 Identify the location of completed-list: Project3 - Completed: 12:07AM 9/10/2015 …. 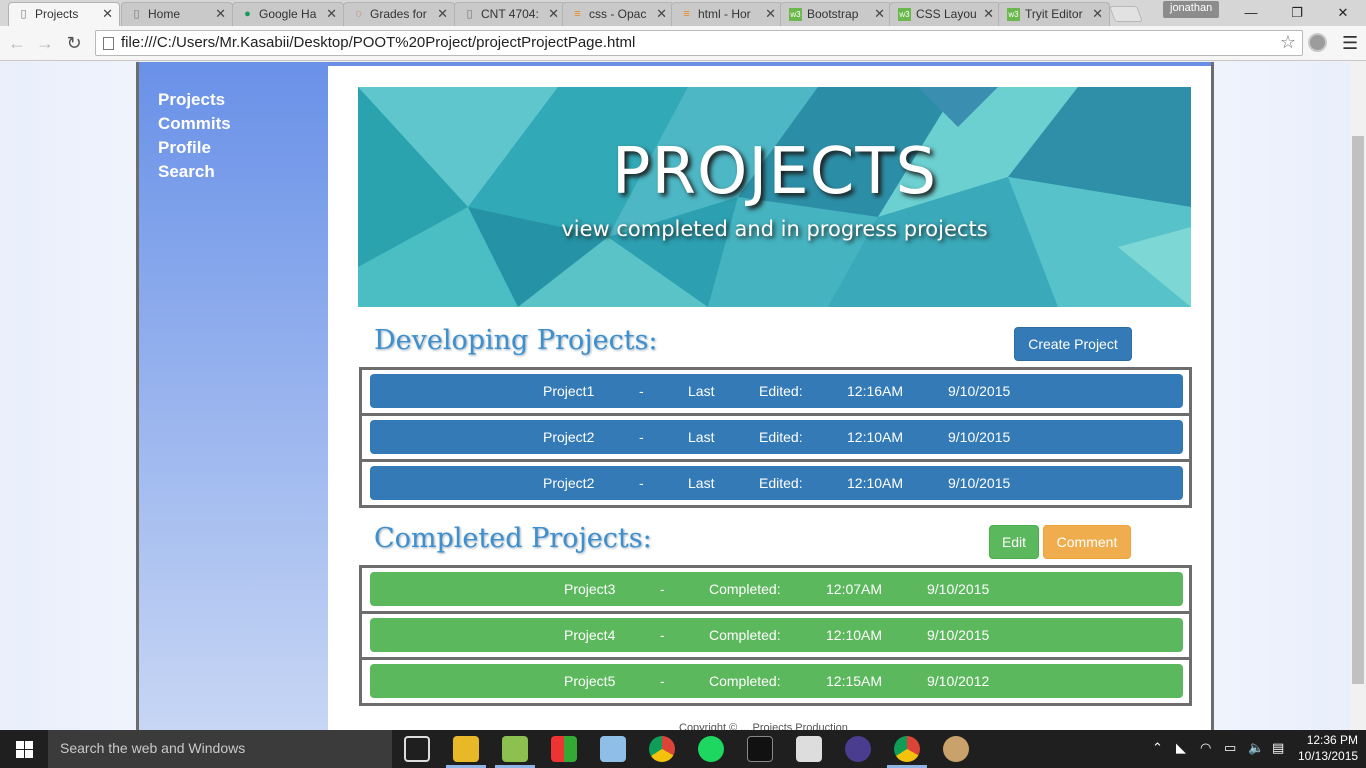
(775, 635).